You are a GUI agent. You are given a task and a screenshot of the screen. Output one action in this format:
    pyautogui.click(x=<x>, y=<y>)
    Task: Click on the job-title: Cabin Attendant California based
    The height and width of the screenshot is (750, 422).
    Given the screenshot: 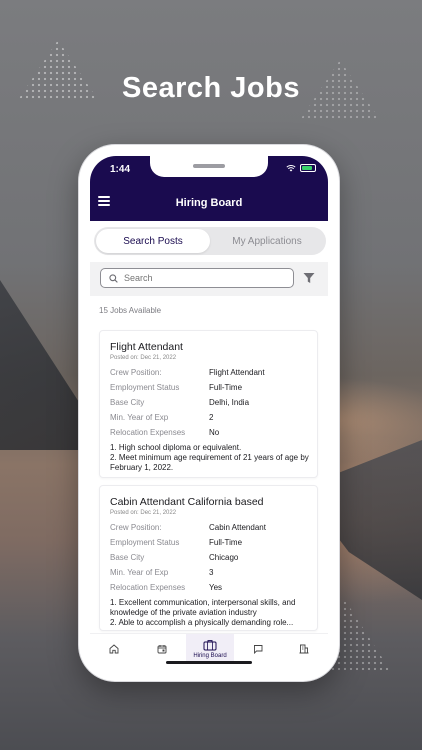 What is the action you would take?
    pyautogui.click(x=187, y=502)
    